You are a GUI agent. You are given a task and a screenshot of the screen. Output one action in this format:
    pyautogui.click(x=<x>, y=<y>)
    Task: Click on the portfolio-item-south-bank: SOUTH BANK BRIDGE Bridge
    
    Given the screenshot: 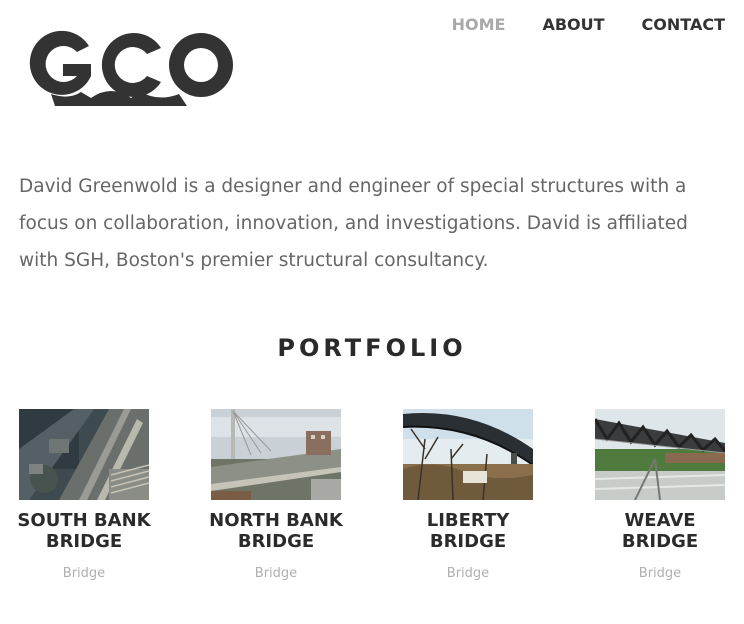 What is the action you would take?
    pyautogui.click(x=84, y=495)
    